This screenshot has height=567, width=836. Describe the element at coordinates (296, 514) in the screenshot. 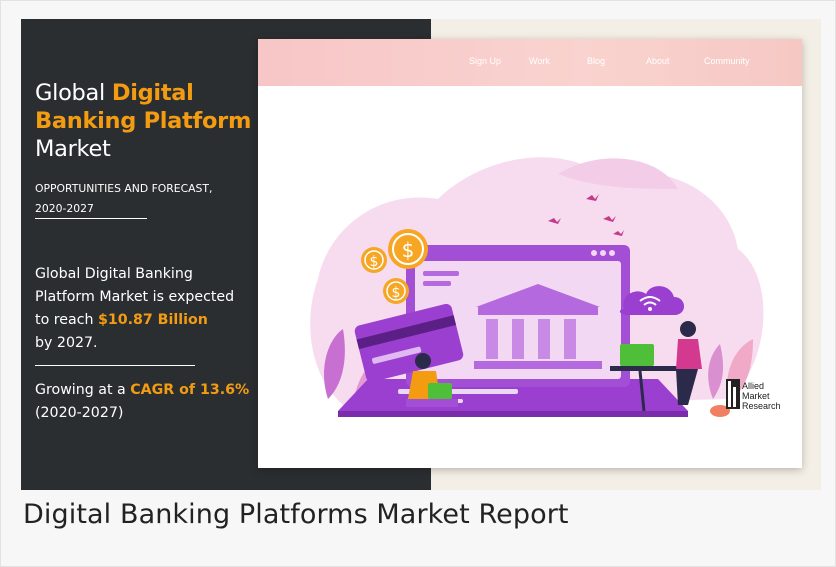

I see `image-caption: Digital Banking Platforms Market Report` at that location.